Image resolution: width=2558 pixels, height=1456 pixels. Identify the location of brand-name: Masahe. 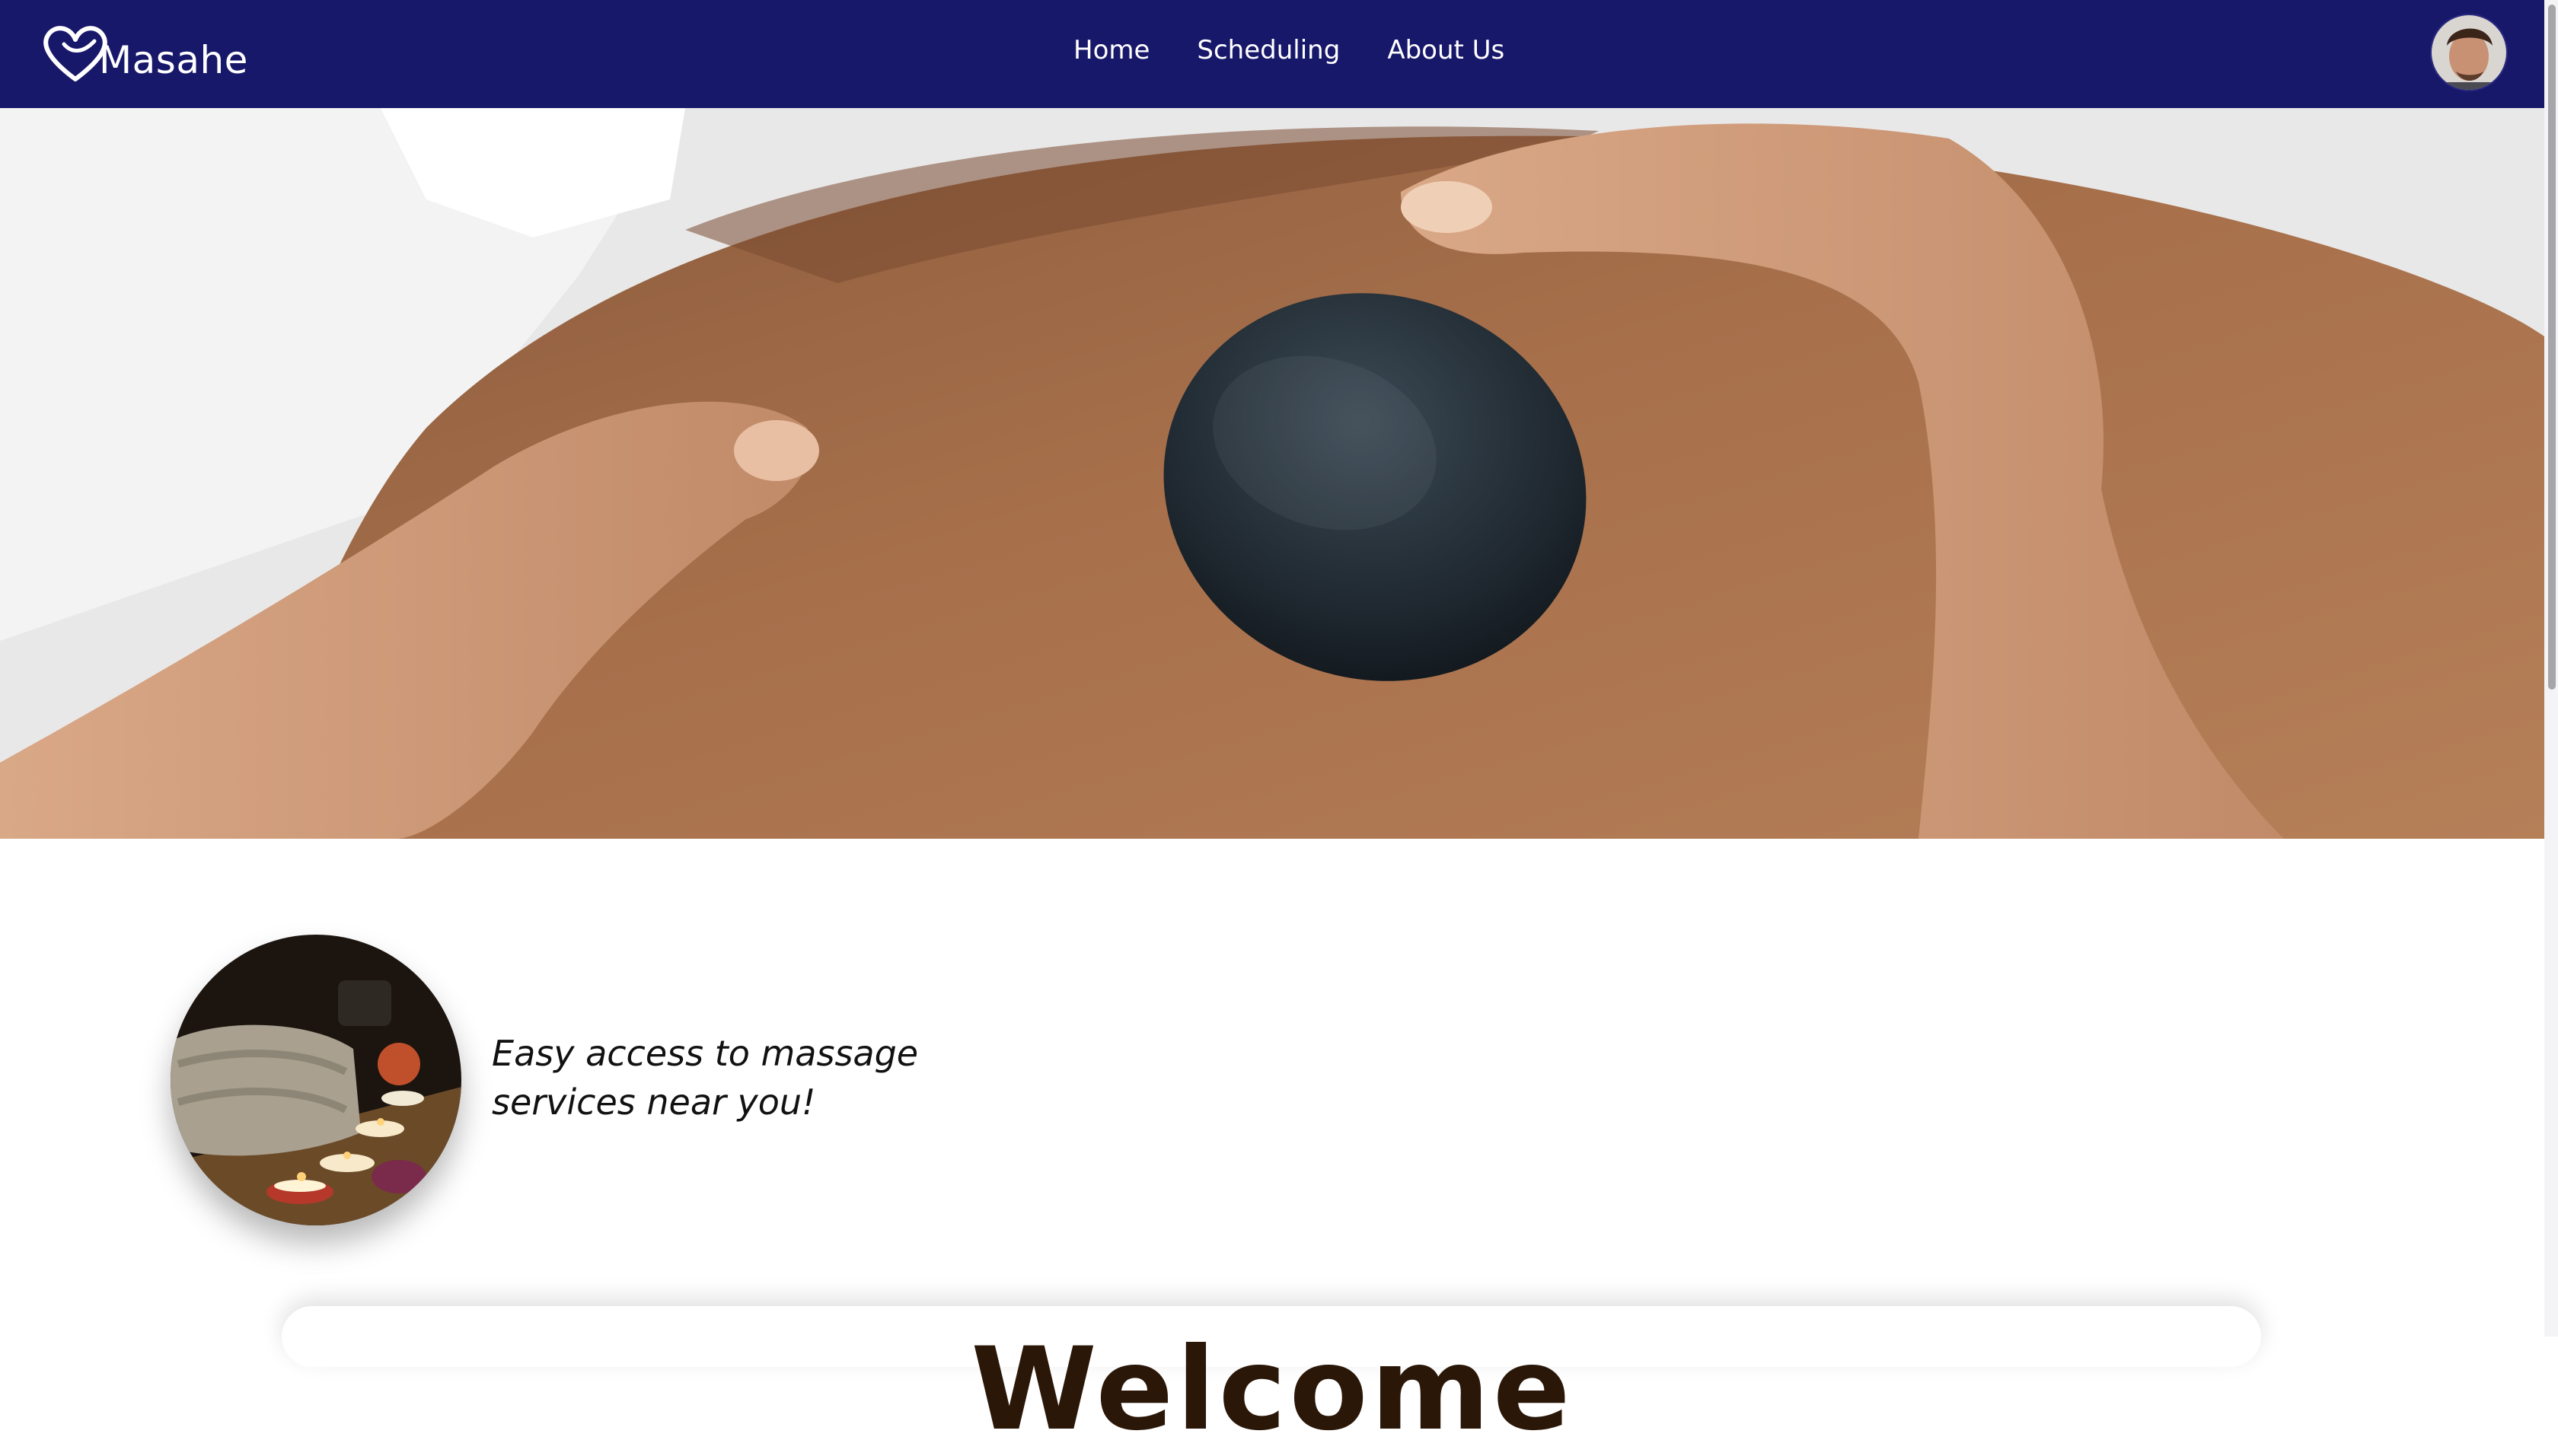
(173, 60).